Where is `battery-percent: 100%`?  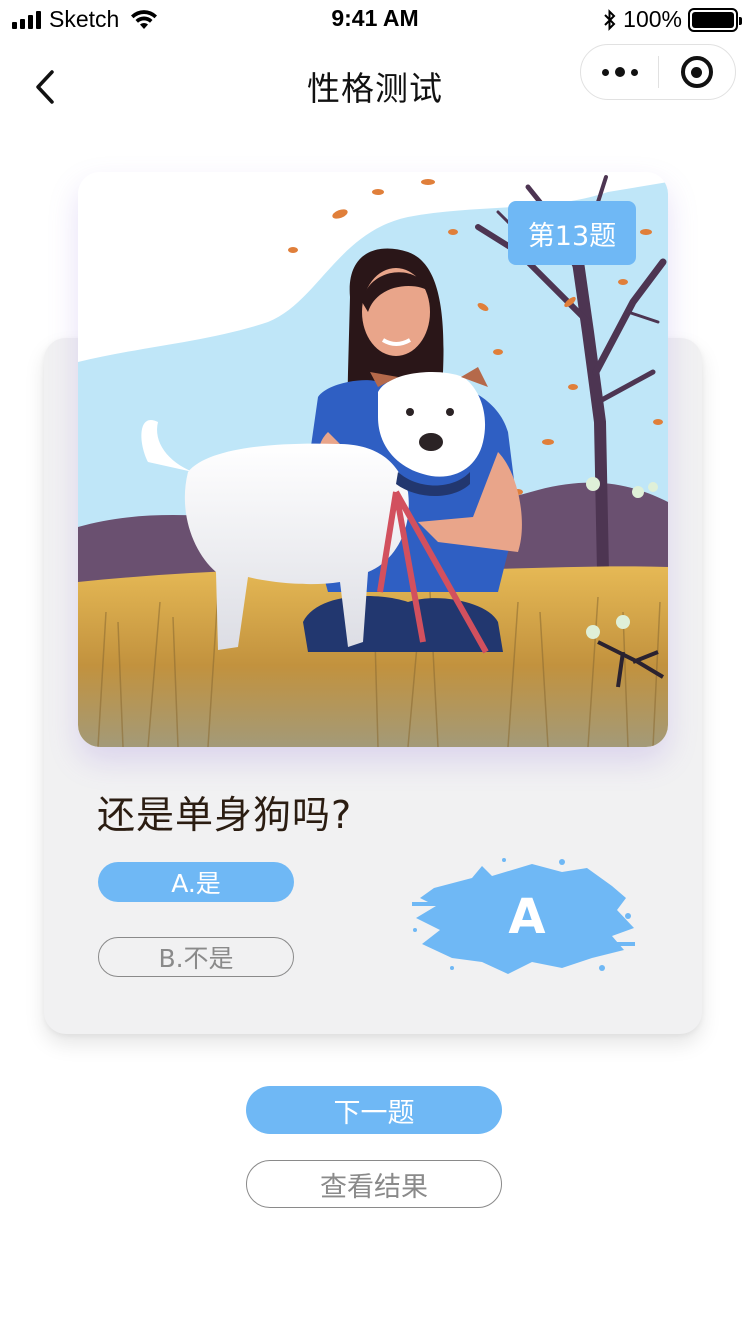
battery-percent: 100% is located at coordinates (652, 19).